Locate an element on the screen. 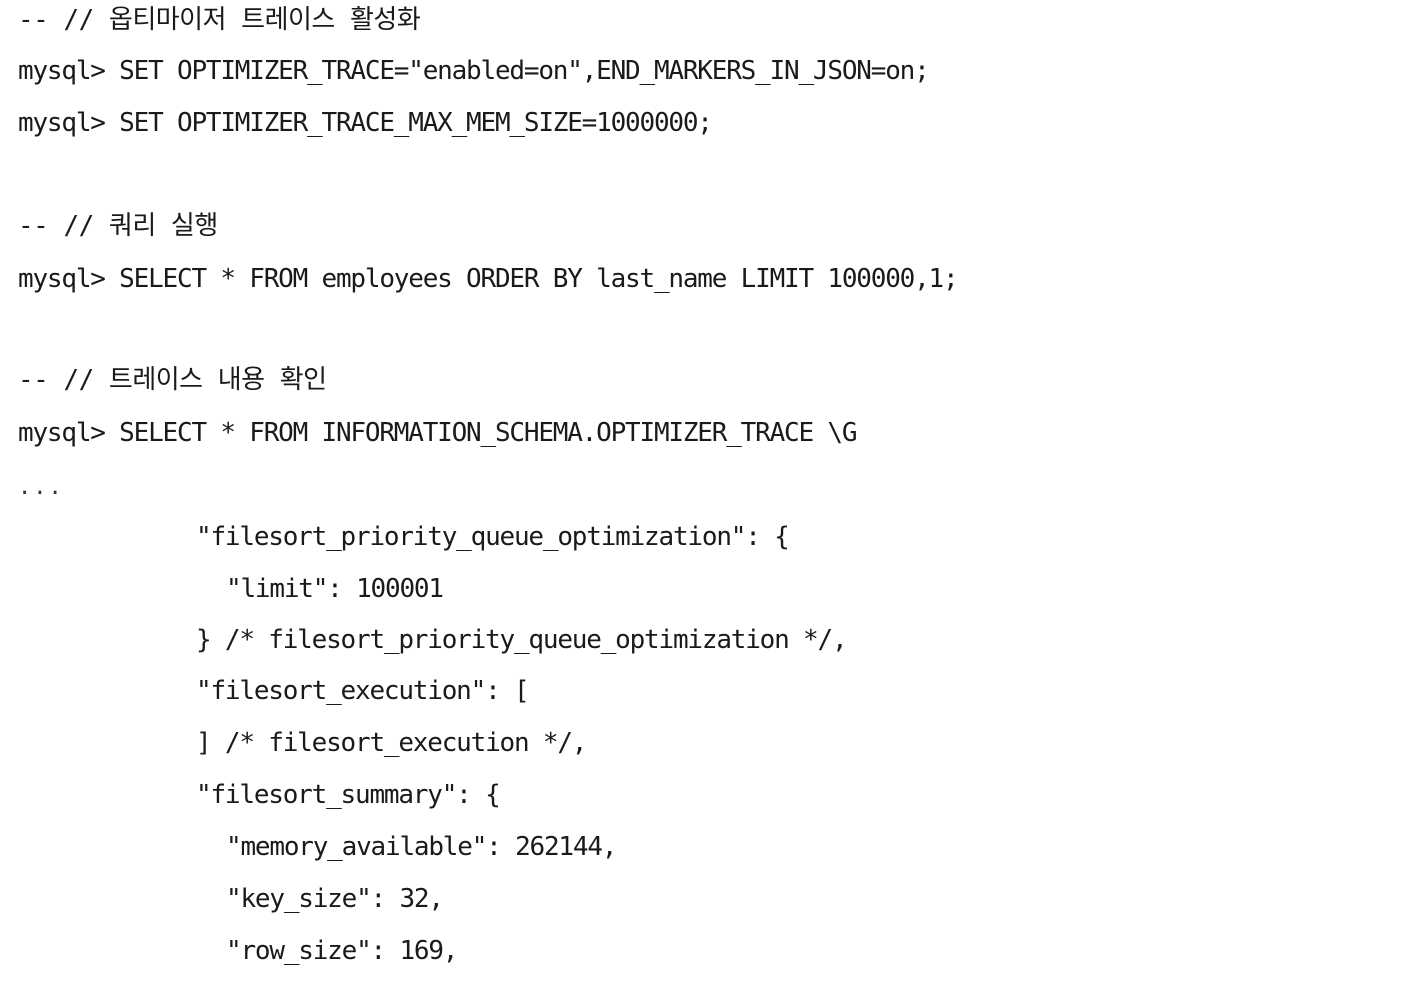  output-line: "key_size": 32, is located at coordinates (335, 899).